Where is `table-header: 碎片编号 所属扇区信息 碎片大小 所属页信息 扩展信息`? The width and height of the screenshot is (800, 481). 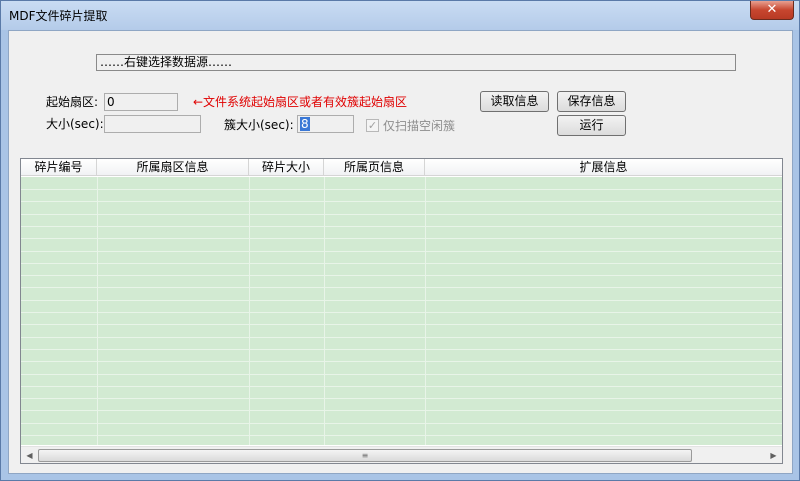
table-header: 碎片编号 所属扇区信息 碎片大小 所属页信息 扩展信息 is located at coordinates (401, 167).